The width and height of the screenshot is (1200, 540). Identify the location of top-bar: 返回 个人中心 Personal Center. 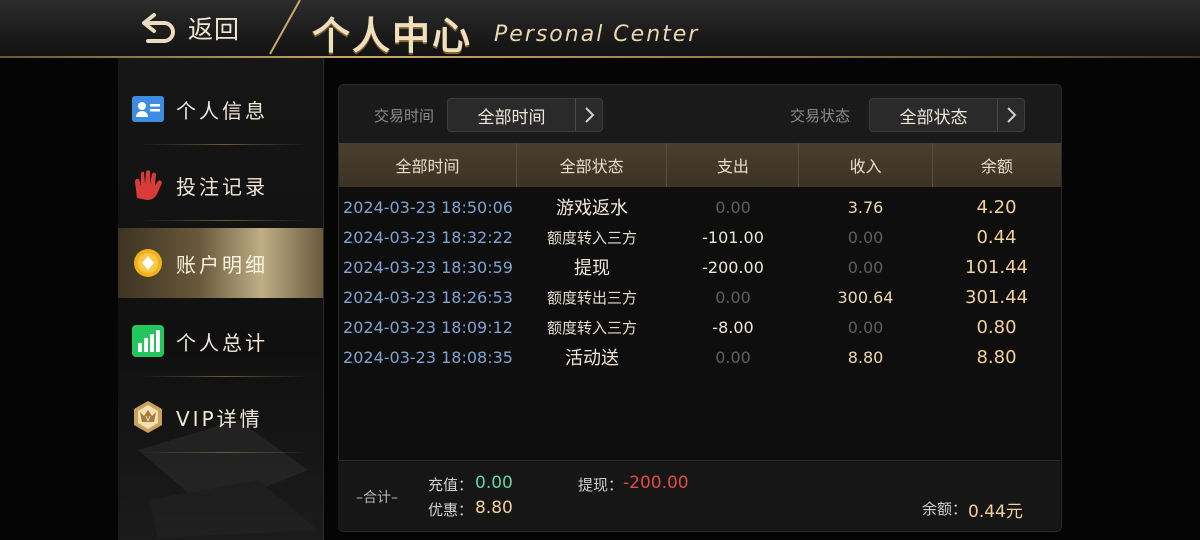
(600, 29).